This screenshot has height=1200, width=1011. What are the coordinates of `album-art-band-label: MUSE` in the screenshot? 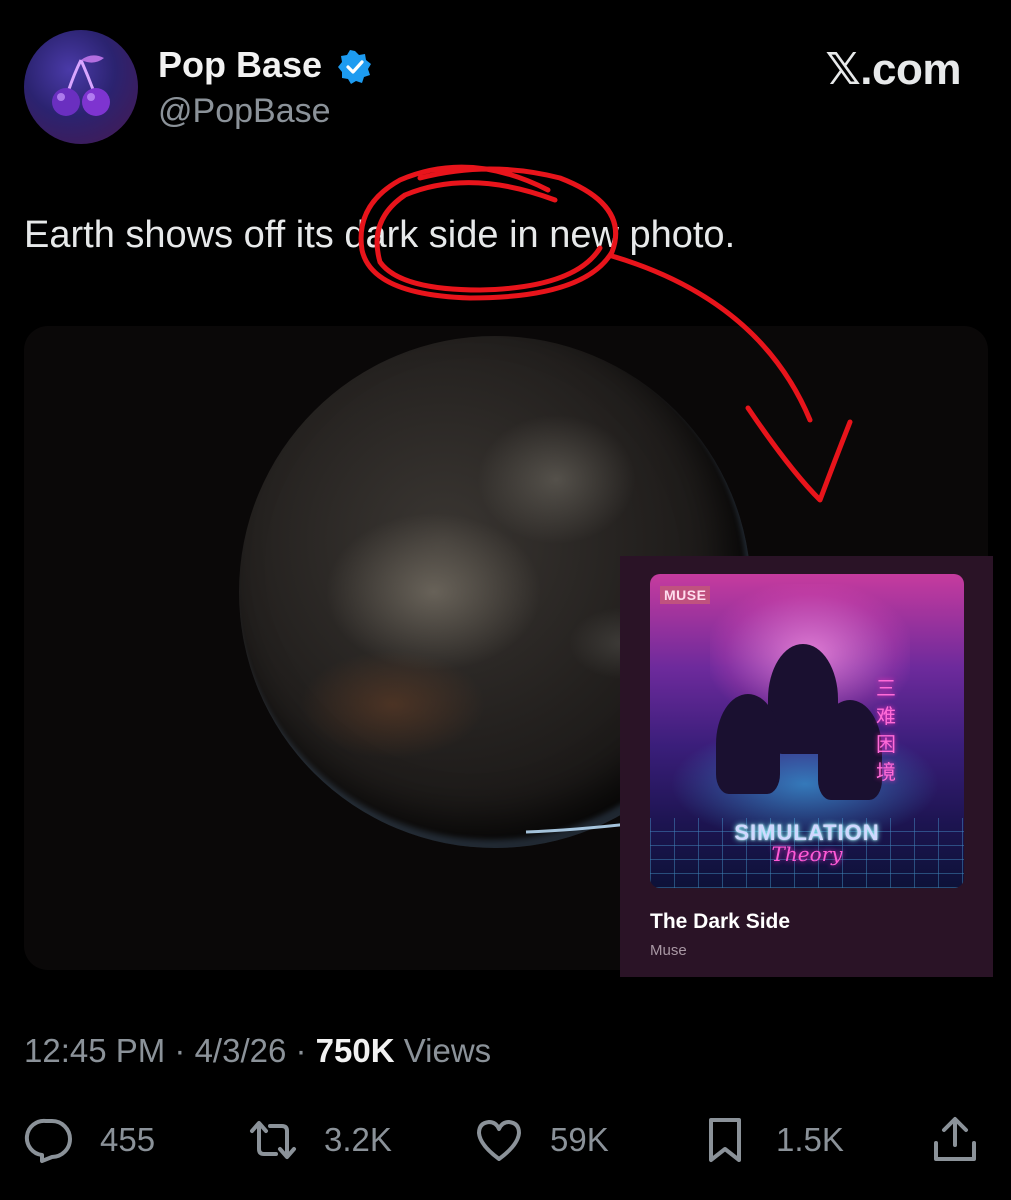 It's located at (685, 595).